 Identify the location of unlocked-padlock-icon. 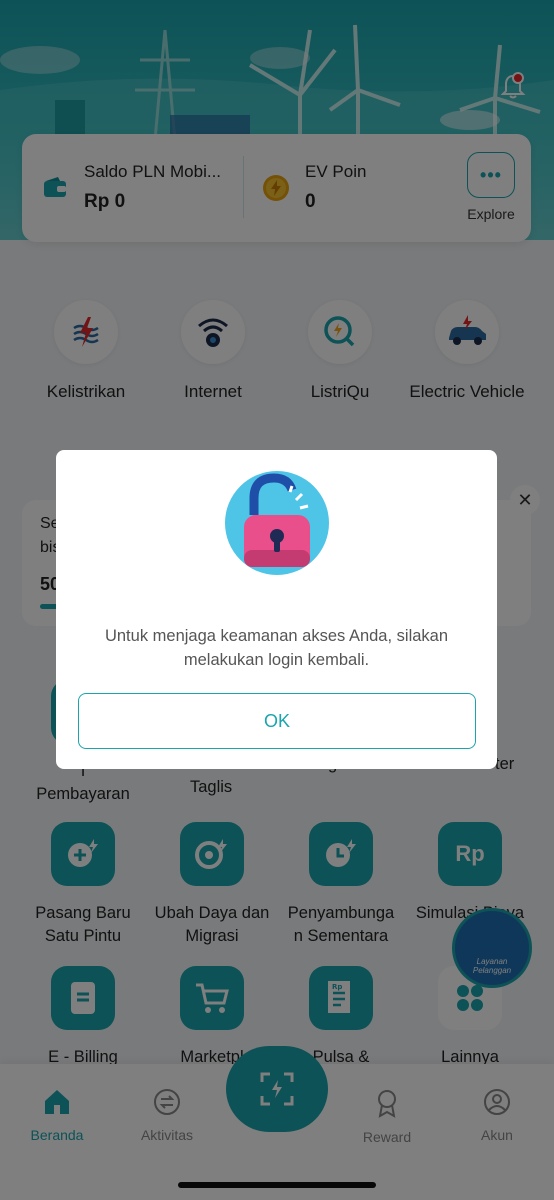
(277, 523).